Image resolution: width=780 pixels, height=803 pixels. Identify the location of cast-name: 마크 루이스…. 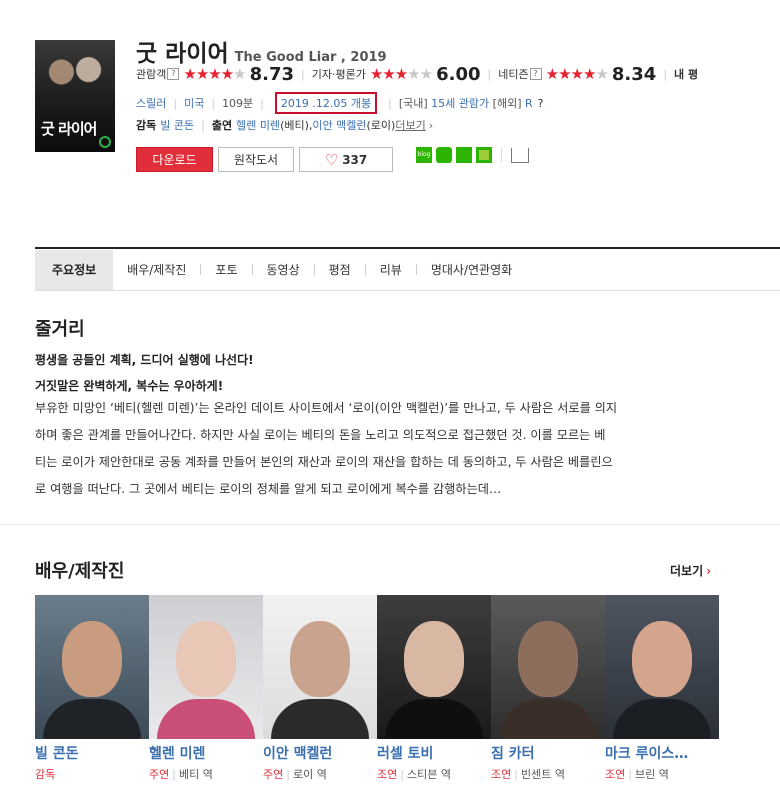
(662, 753).